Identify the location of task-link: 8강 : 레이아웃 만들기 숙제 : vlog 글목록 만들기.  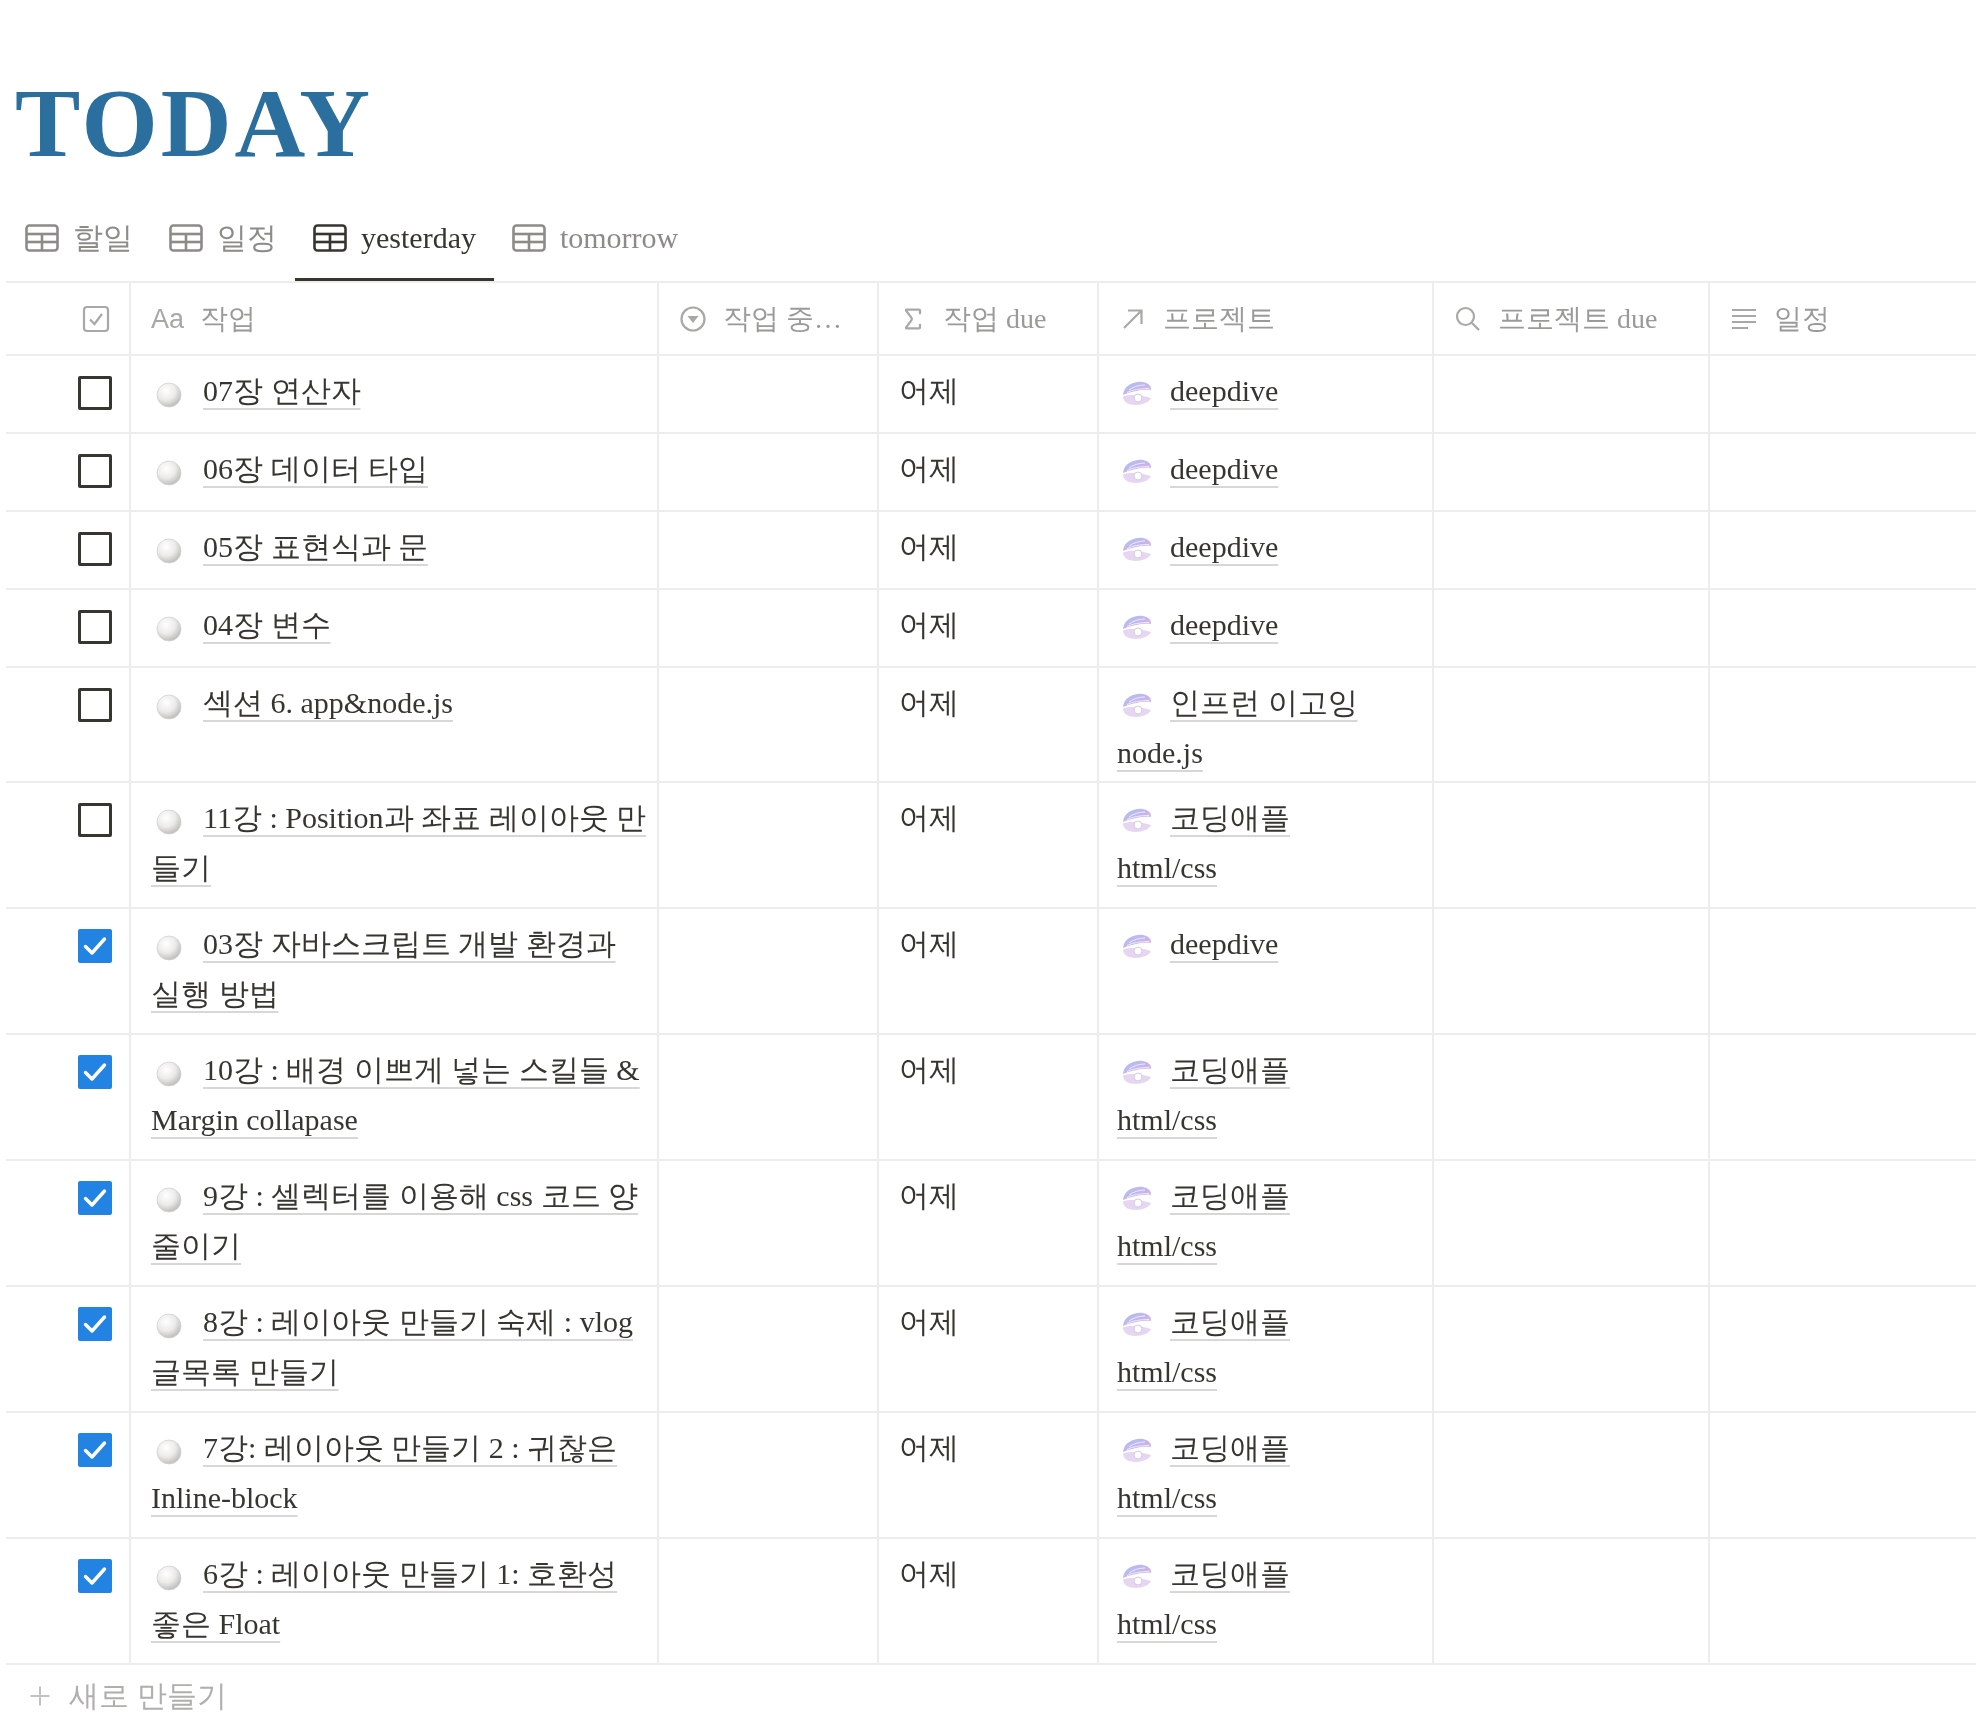
(399, 1347).